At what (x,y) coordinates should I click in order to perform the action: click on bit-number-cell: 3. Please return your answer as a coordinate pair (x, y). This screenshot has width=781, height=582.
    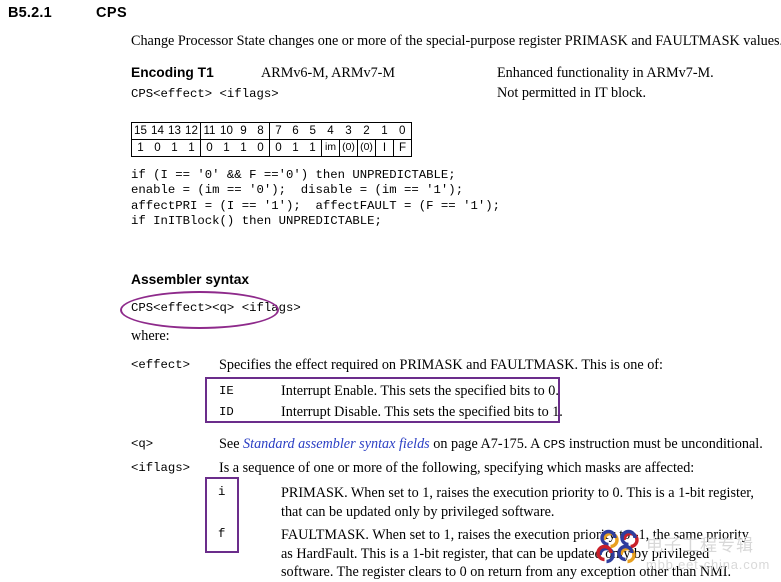
    Looking at the image, I should click on (348, 131).